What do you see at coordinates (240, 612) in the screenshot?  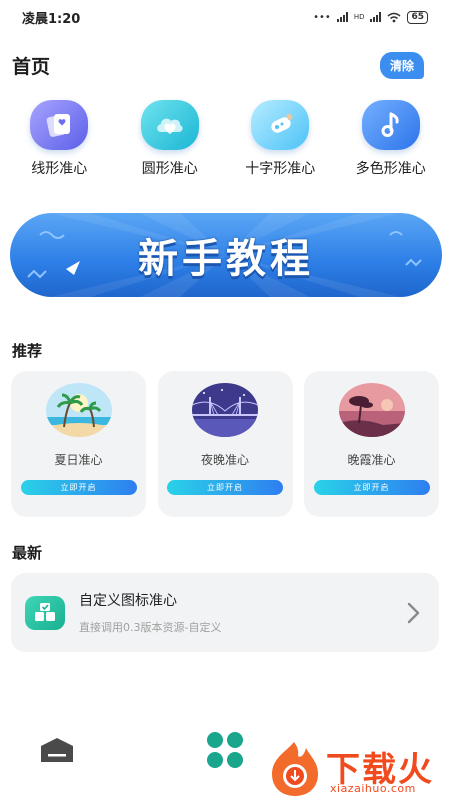 I see `latest-text: 自定义图标准心 直接调用0.3版本资源-自定义` at bounding box center [240, 612].